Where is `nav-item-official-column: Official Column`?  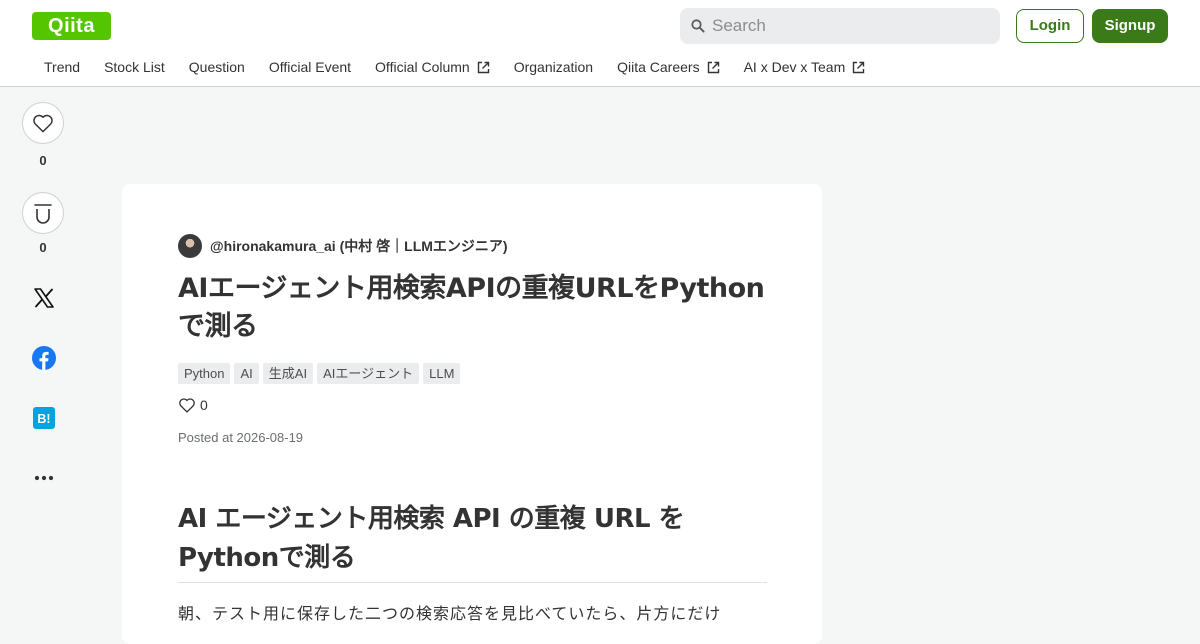
nav-item-official-column: Official Column is located at coordinates (432, 67).